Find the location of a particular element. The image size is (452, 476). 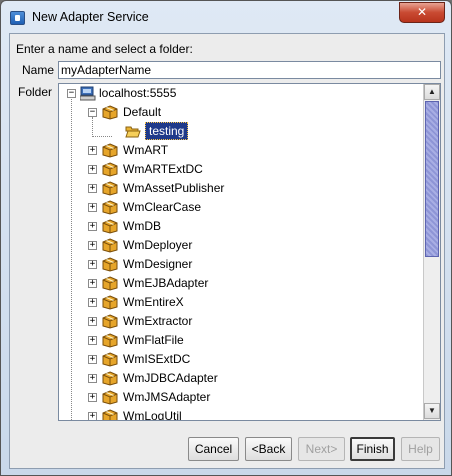

tree-node-label: WmART is located at coordinates (146, 150).